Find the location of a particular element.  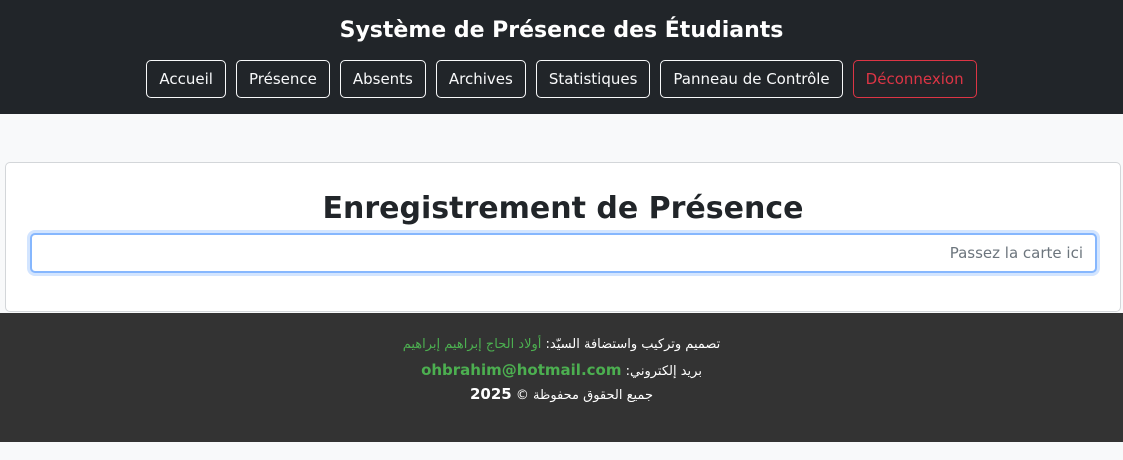

logout-button: Déconnexion is located at coordinates (914, 79).